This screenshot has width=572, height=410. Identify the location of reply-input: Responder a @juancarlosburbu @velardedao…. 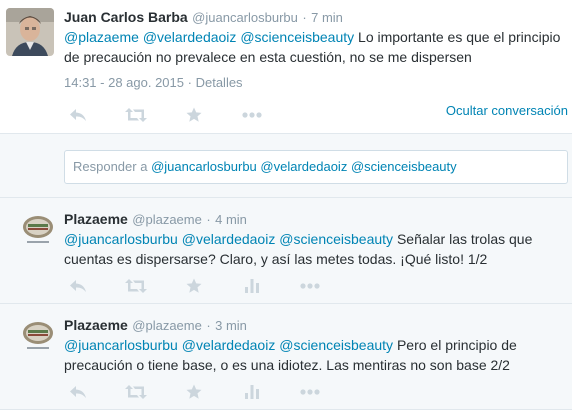
(316, 167).